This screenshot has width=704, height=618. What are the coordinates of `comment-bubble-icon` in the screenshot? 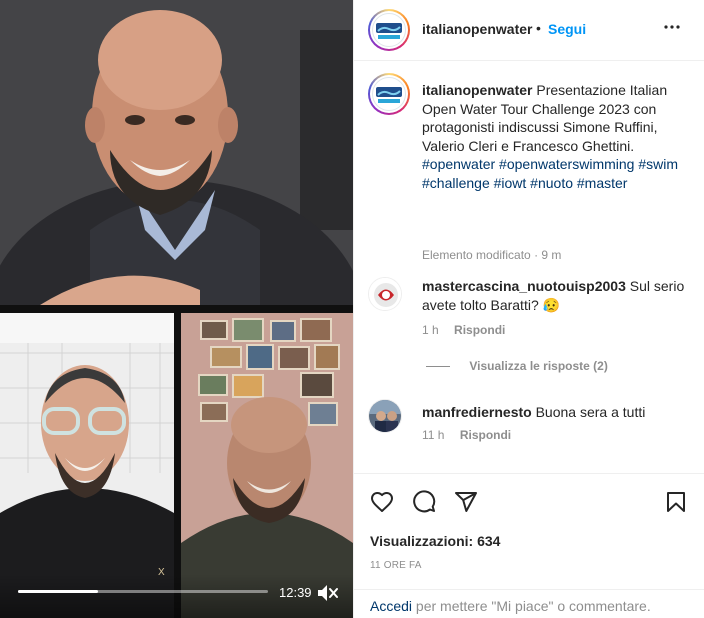 It's located at (424, 502).